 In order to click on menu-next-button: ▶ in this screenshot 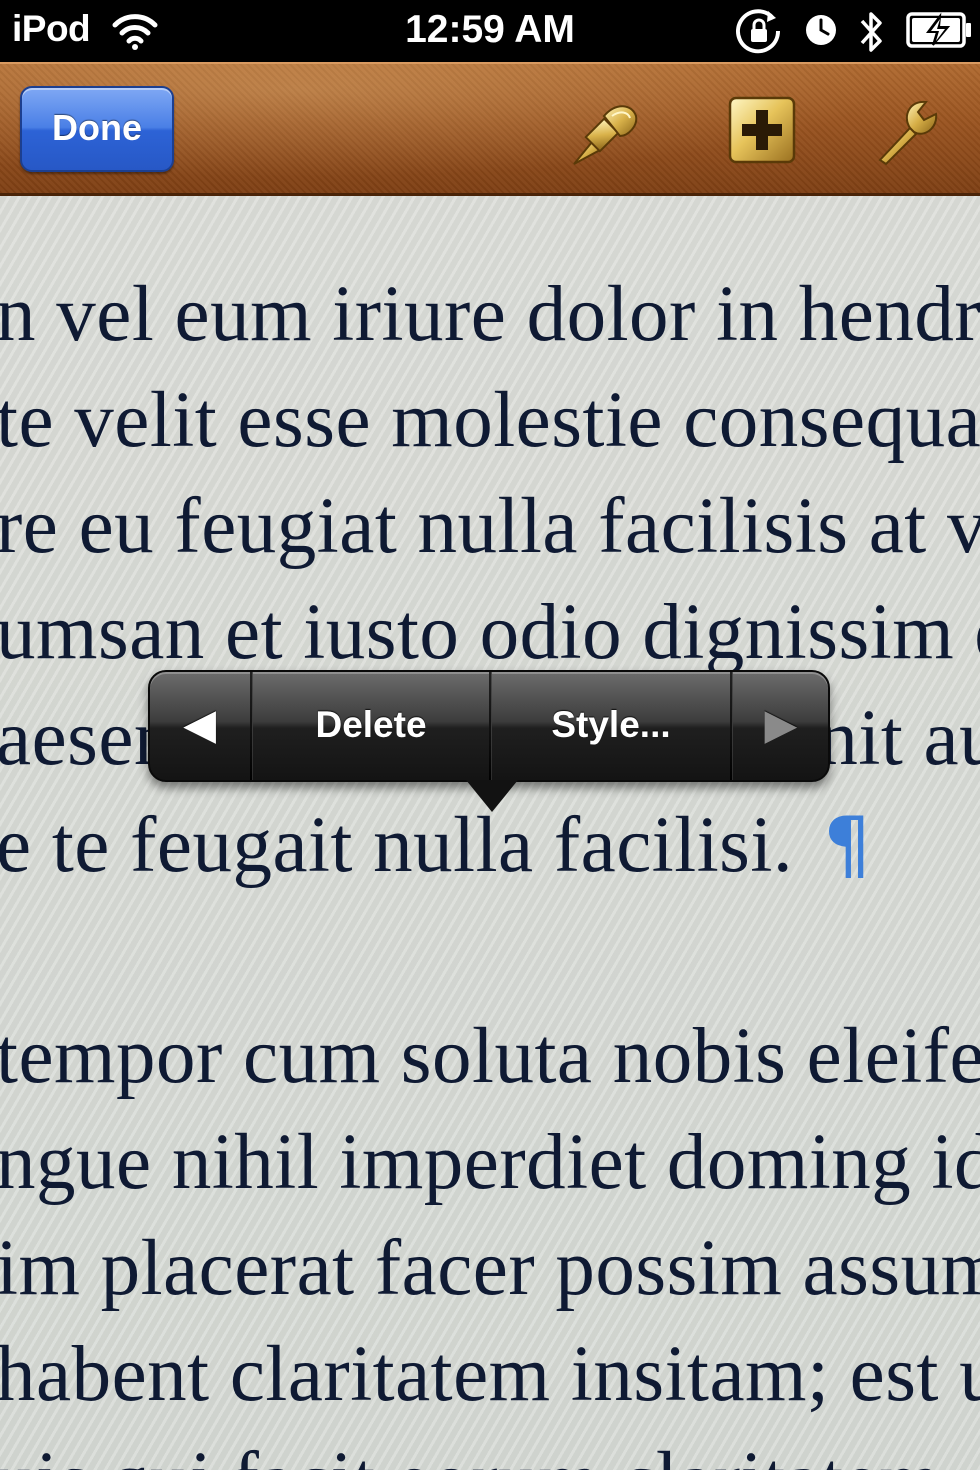, I will do `click(780, 726)`.